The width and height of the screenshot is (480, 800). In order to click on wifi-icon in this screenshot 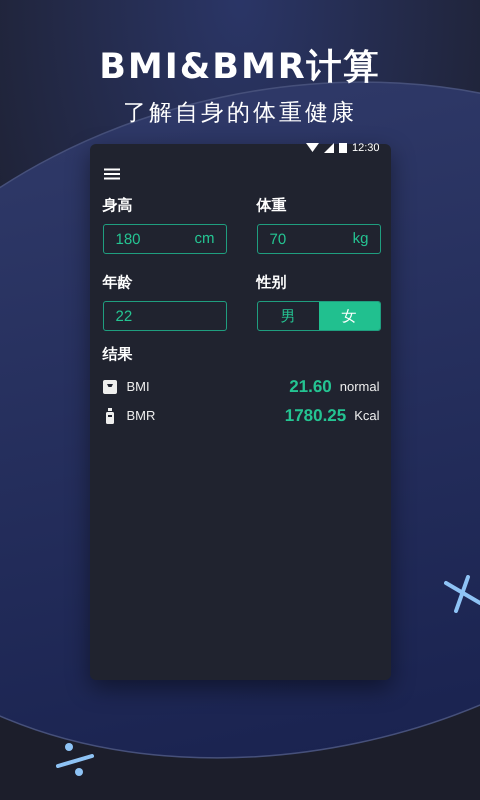, I will do `click(312, 148)`.